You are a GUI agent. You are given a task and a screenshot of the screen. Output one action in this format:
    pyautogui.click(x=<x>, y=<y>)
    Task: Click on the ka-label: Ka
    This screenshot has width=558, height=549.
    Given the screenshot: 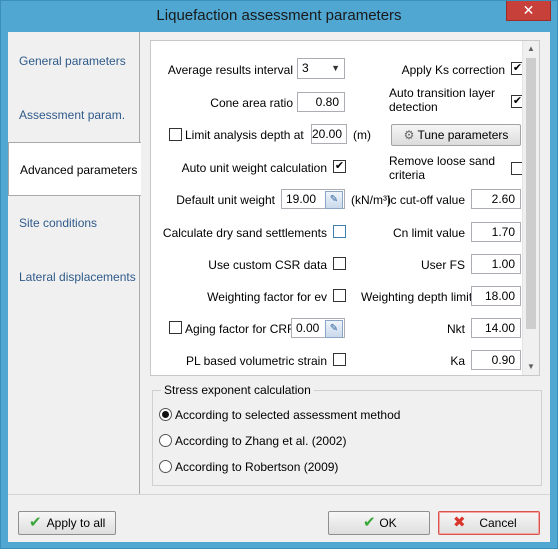 What is the action you would take?
    pyautogui.click(x=457, y=361)
    